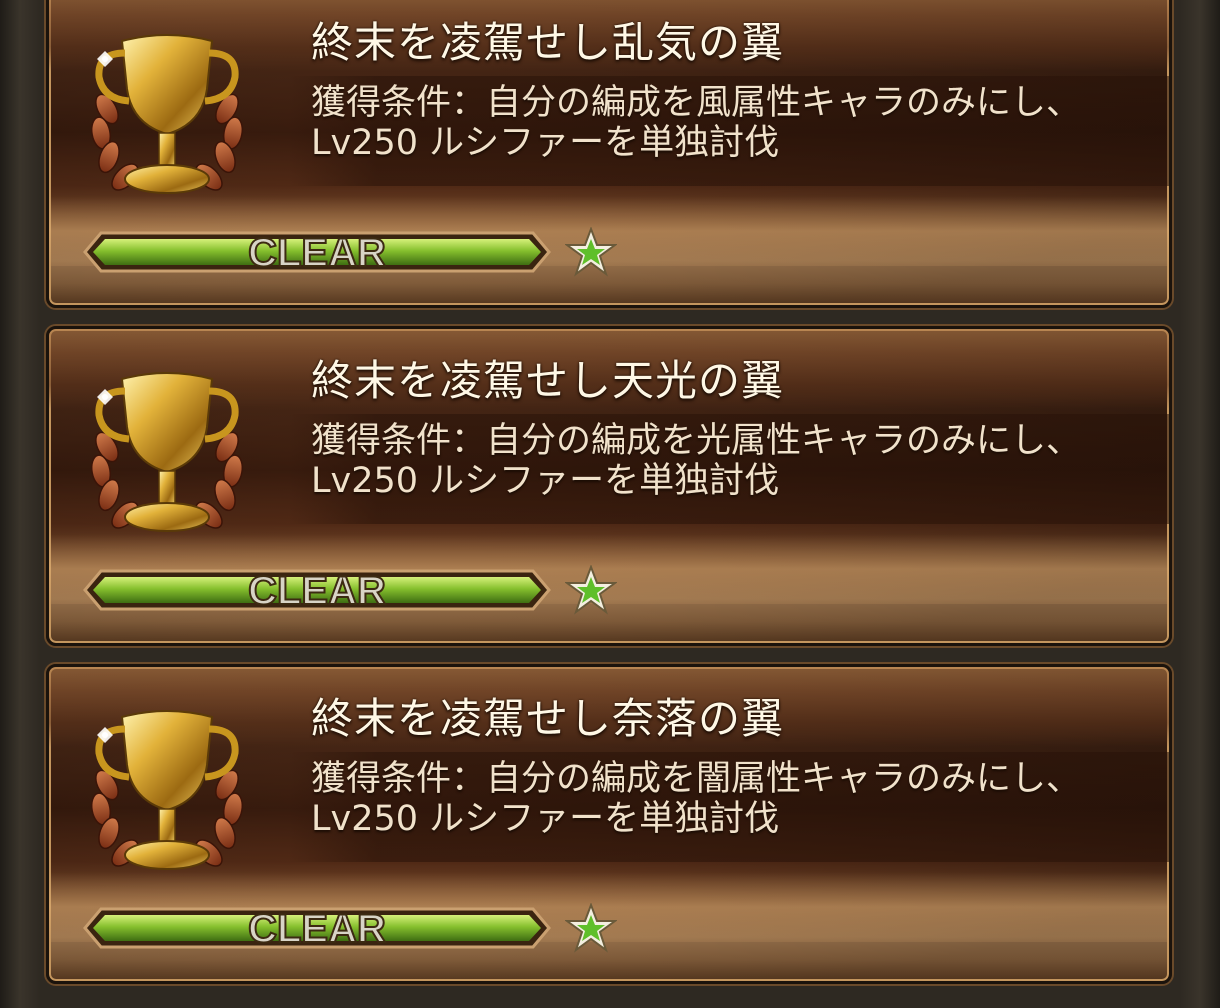 The height and width of the screenshot is (1008, 1220). I want to click on condition-line-1: 獲得条件：自分の編成を闇属性キャラのみにし、, so click(696, 779).